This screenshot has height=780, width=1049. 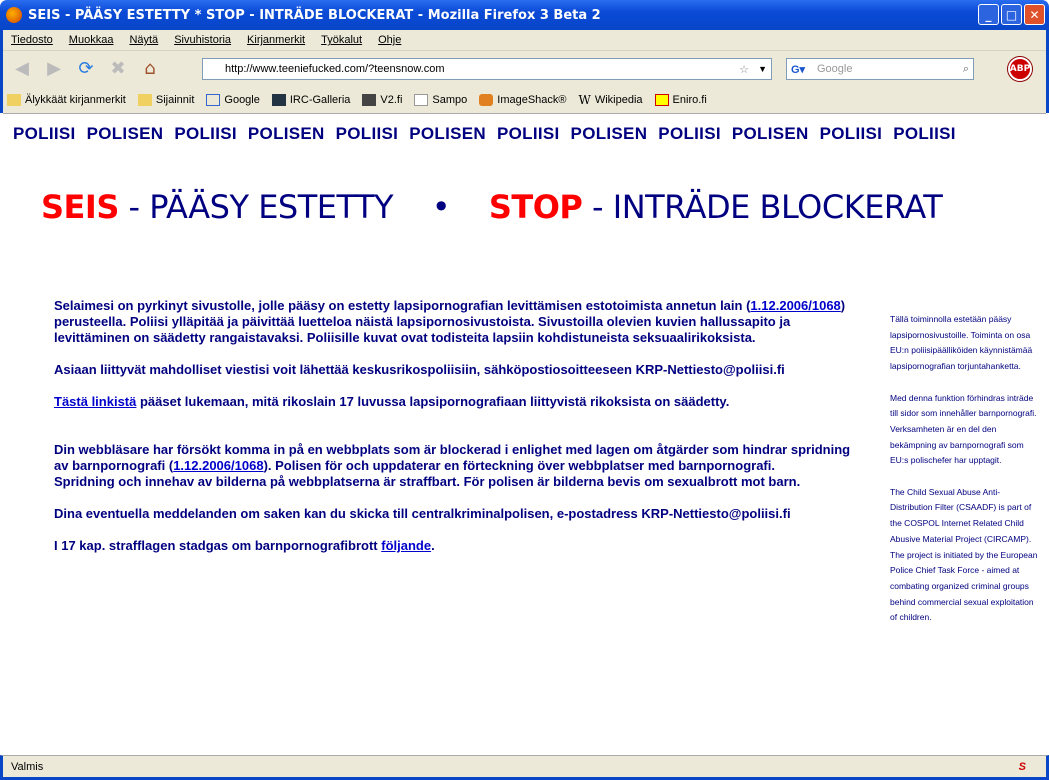 I want to click on bookmark-smart: Älykkäät kirjanmerkit, so click(x=66, y=100).